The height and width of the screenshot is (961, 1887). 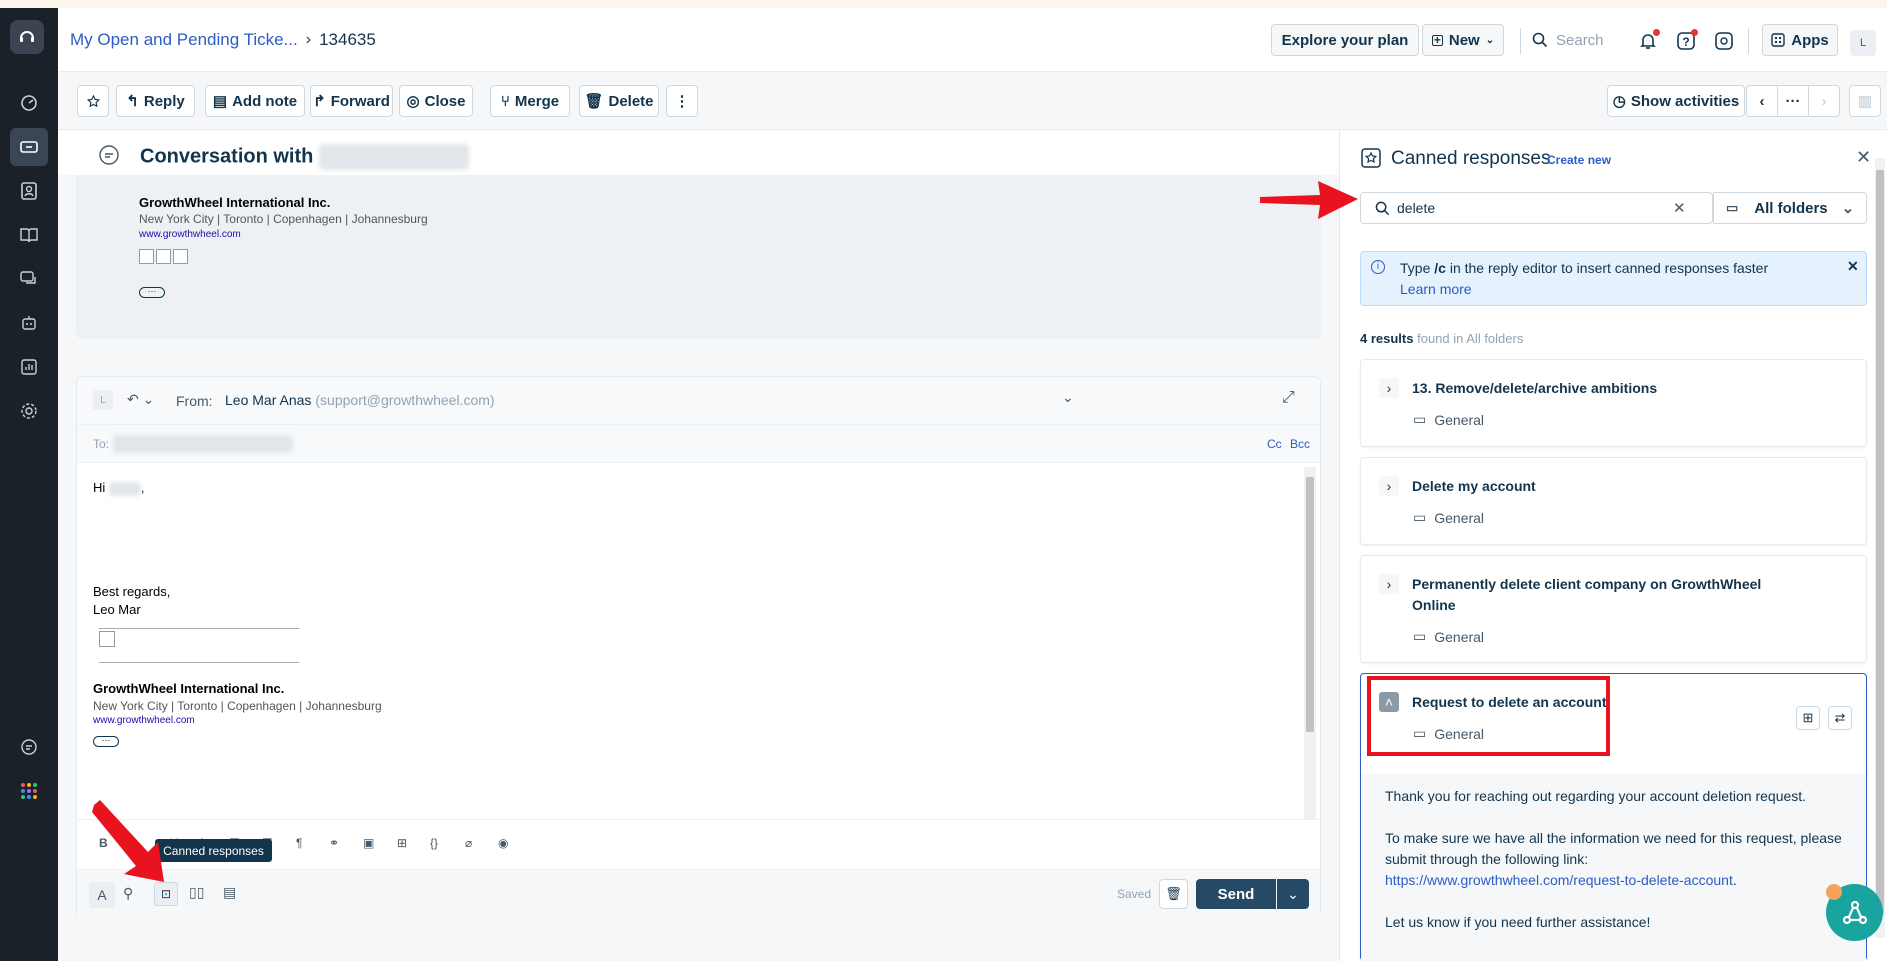 What do you see at coordinates (102, 895) in the screenshot?
I see `font-format-icon: A` at bounding box center [102, 895].